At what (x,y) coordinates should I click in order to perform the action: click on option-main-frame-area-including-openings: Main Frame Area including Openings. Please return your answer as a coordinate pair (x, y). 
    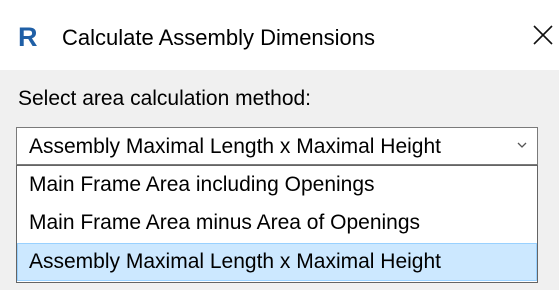
    Looking at the image, I should click on (277, 185).